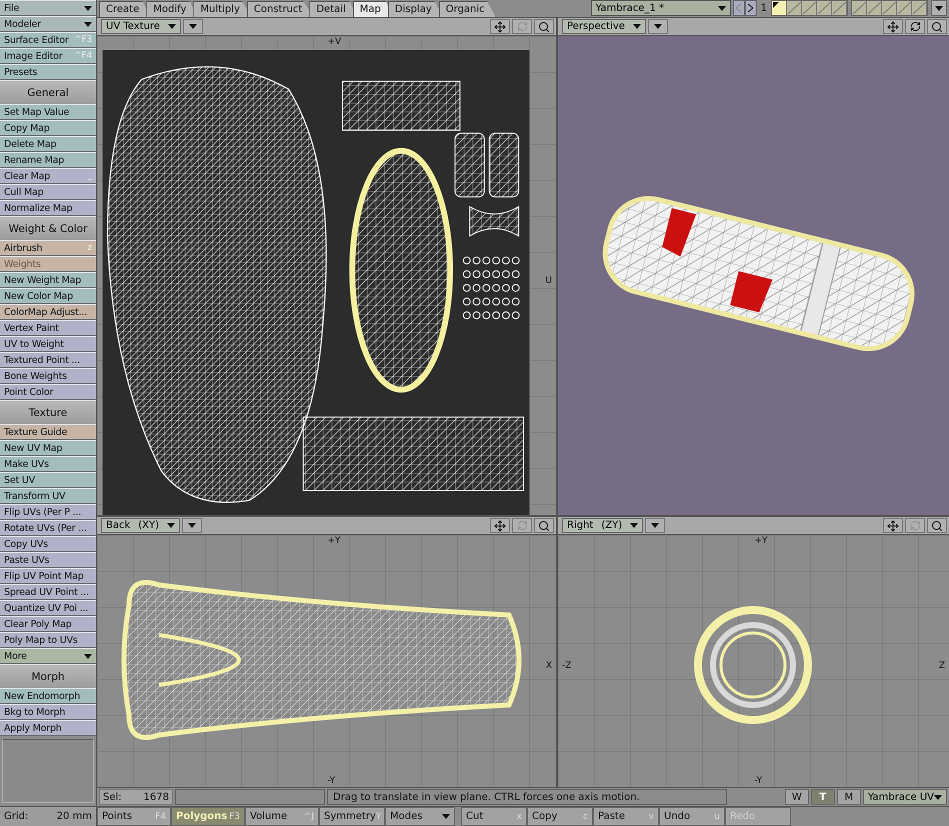 The width and height of the screenshot is (949, 826). What do you see at coordinates (48, 412) in the screenshot?
I see `section-heading: Texture` at bounding box center [48, 412].